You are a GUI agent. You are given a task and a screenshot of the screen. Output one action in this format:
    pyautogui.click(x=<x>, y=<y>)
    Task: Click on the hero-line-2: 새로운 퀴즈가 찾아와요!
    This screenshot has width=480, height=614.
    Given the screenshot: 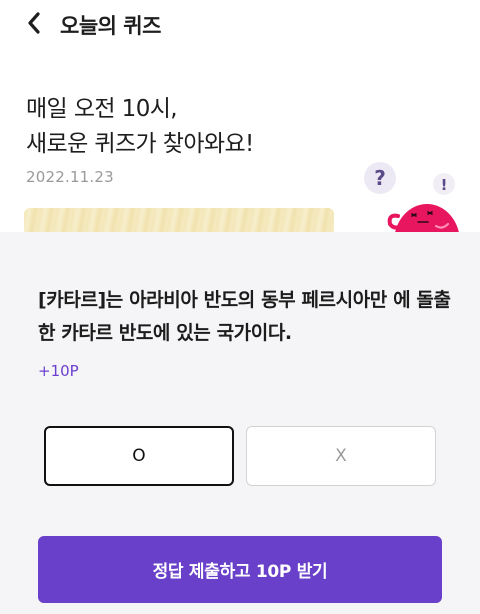 What is the action you would take?
    pyautogui.click(x=140, y=144)
    